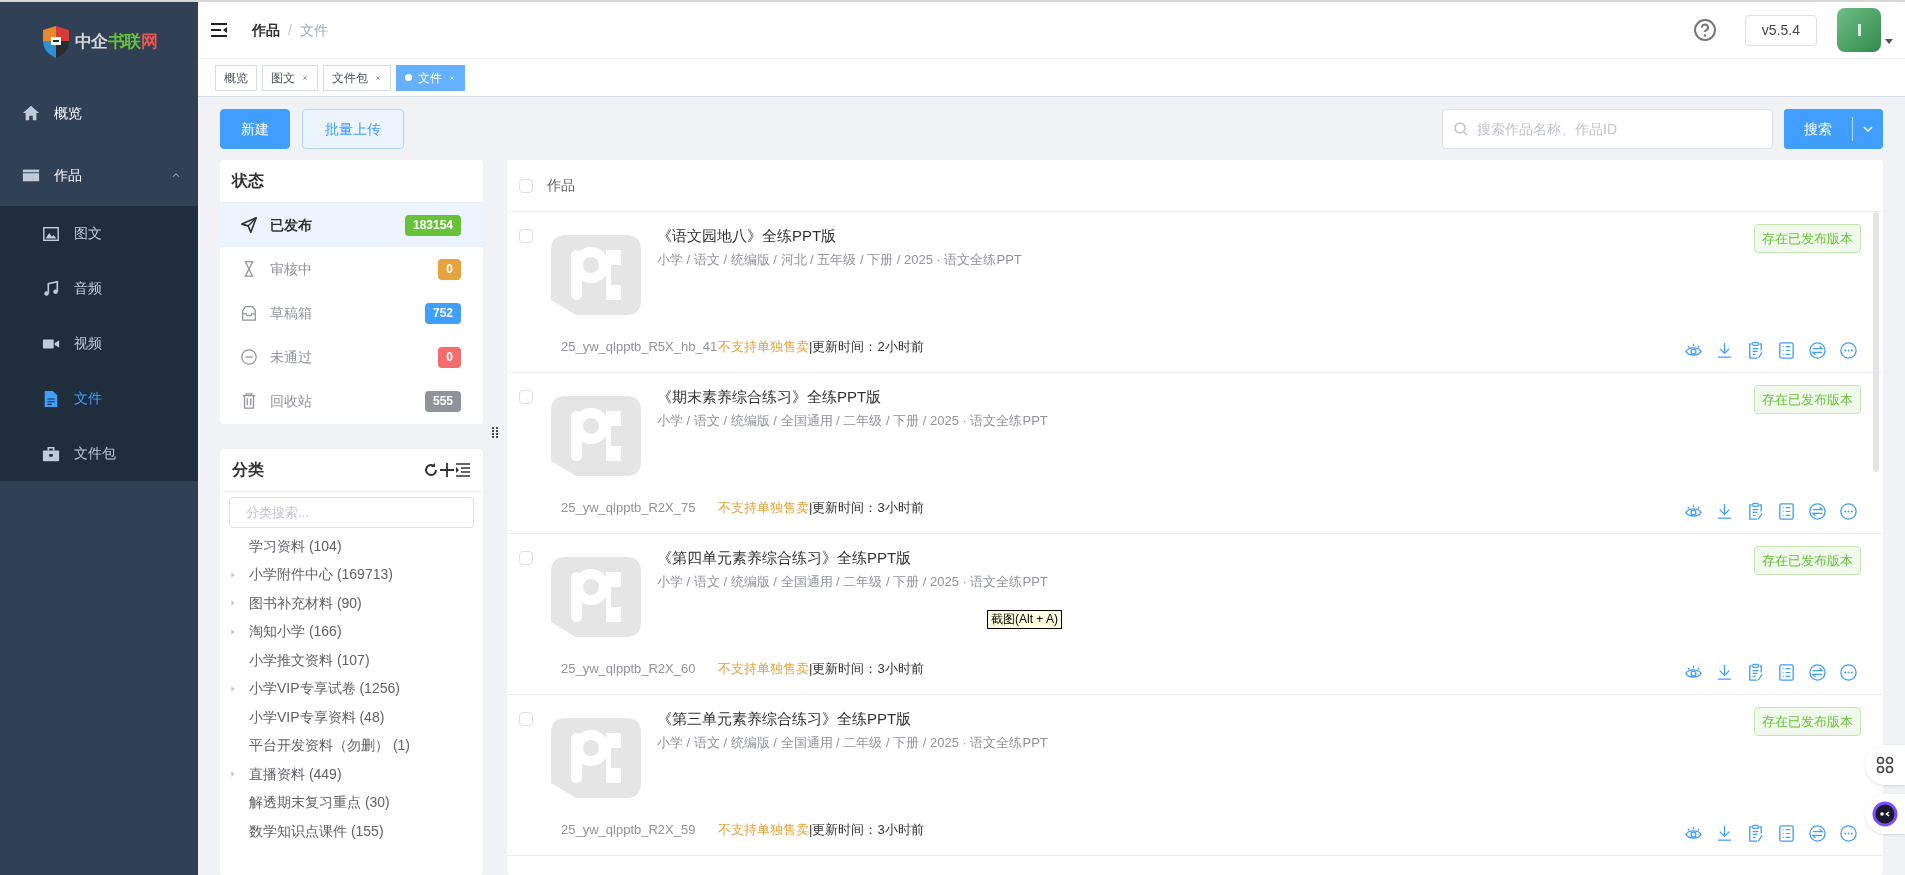 The height and width of the screenshot is (875, 1905). I want to click on version-label: v5.5.4, so click(1780, 30).